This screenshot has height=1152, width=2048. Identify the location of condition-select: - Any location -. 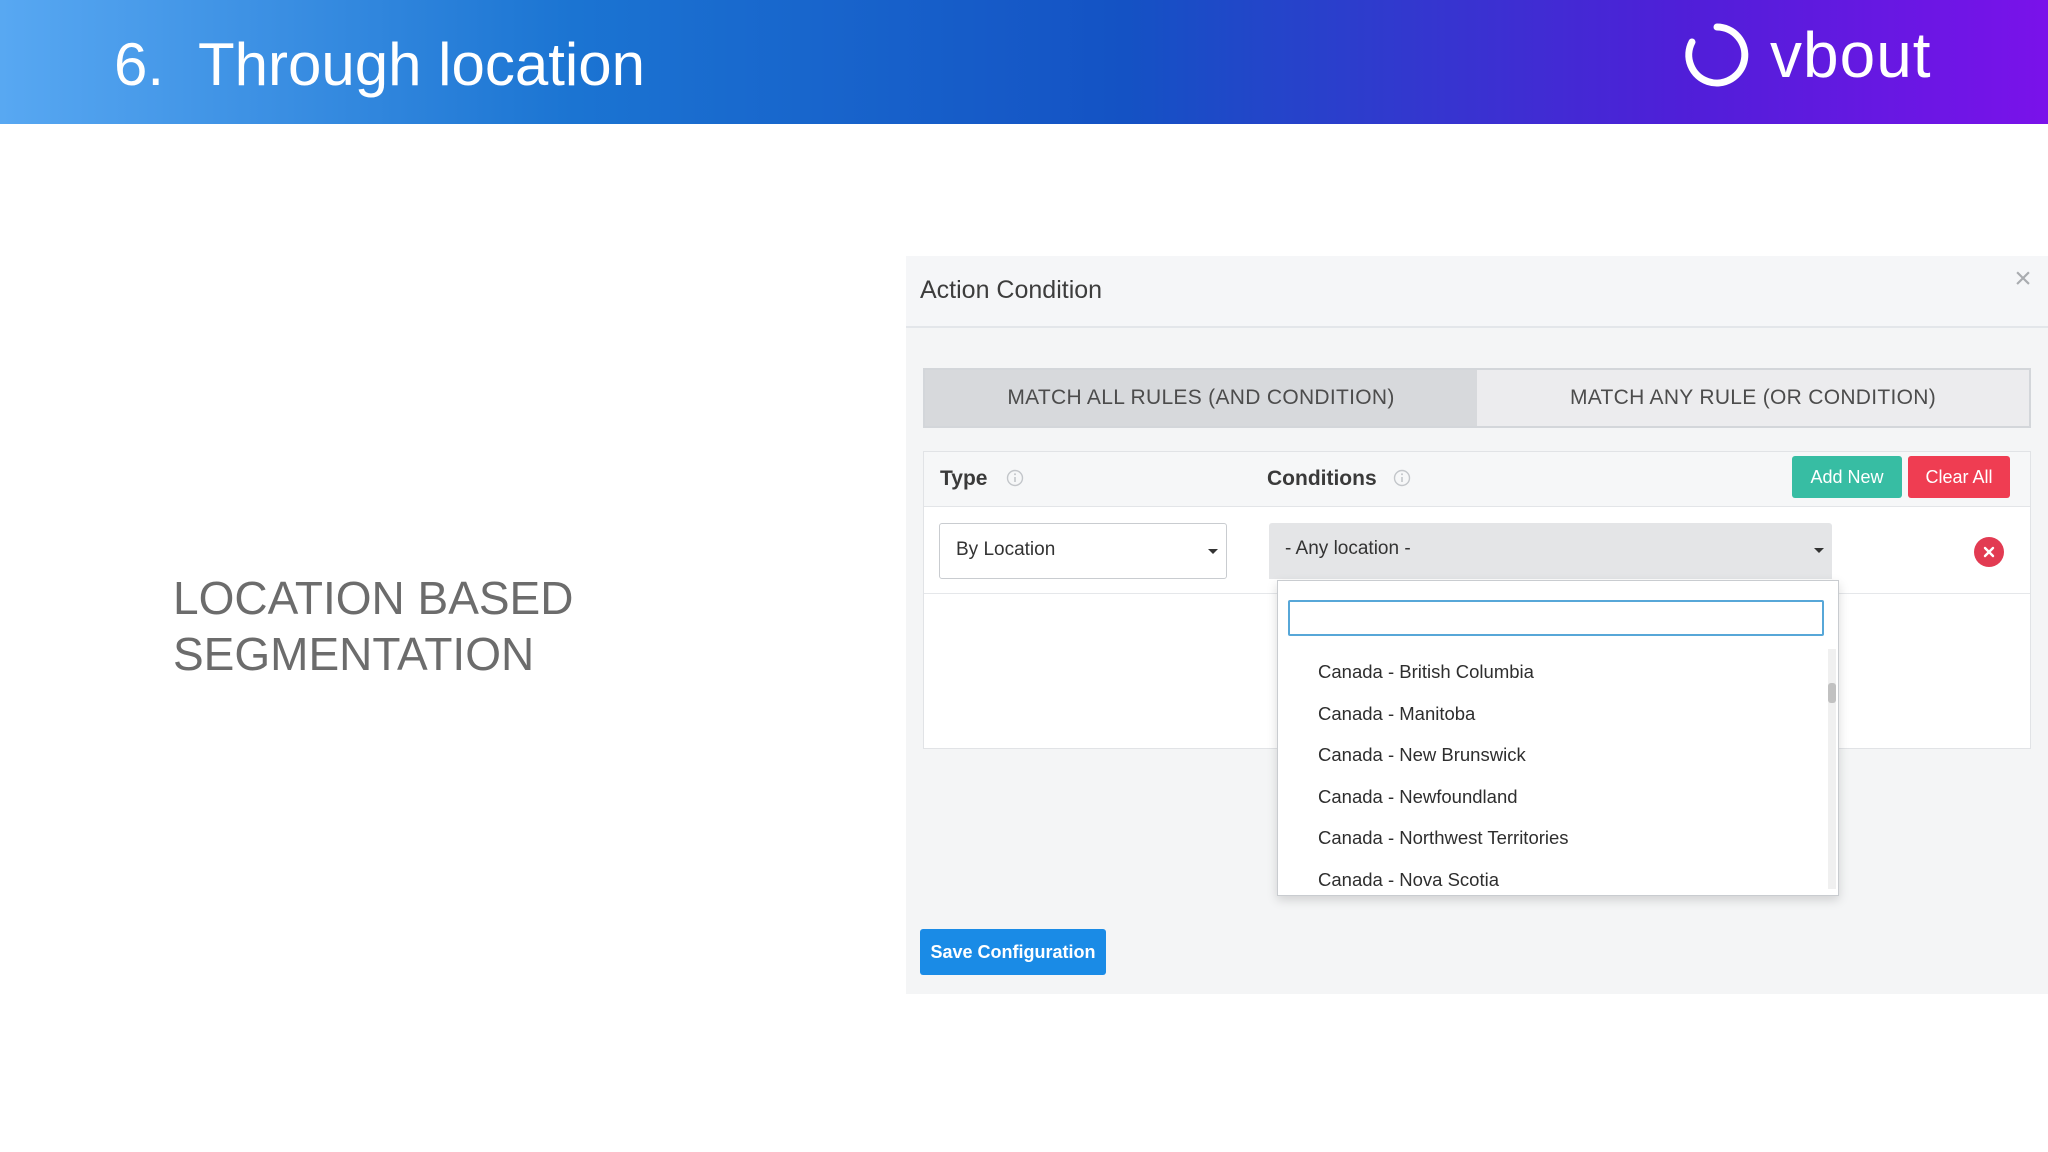
(1550, 551).